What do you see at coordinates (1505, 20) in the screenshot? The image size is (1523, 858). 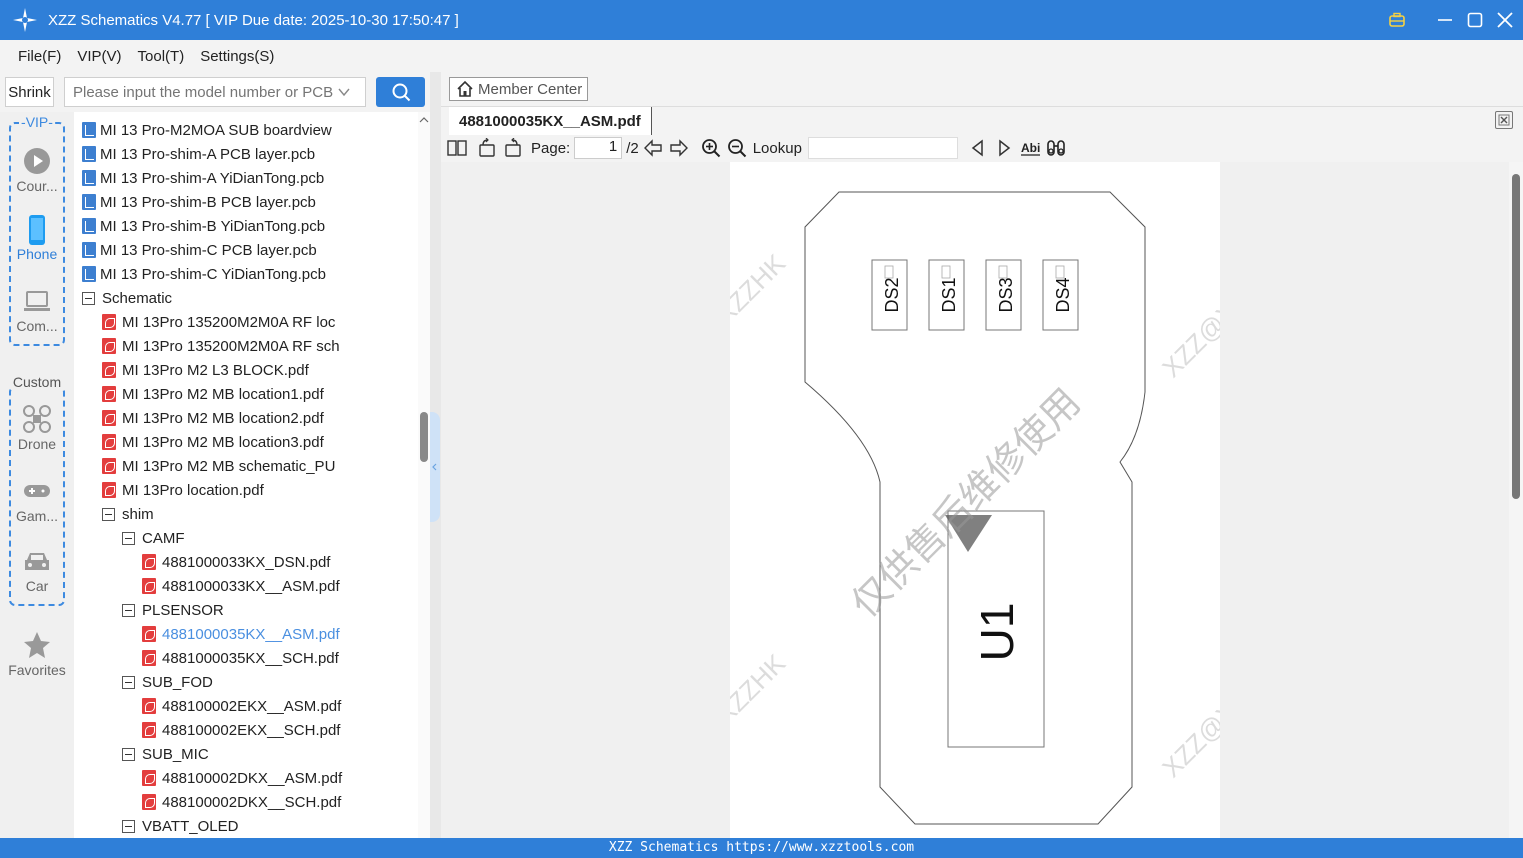 I see `close-icon` at bounding box center [1505, 20].